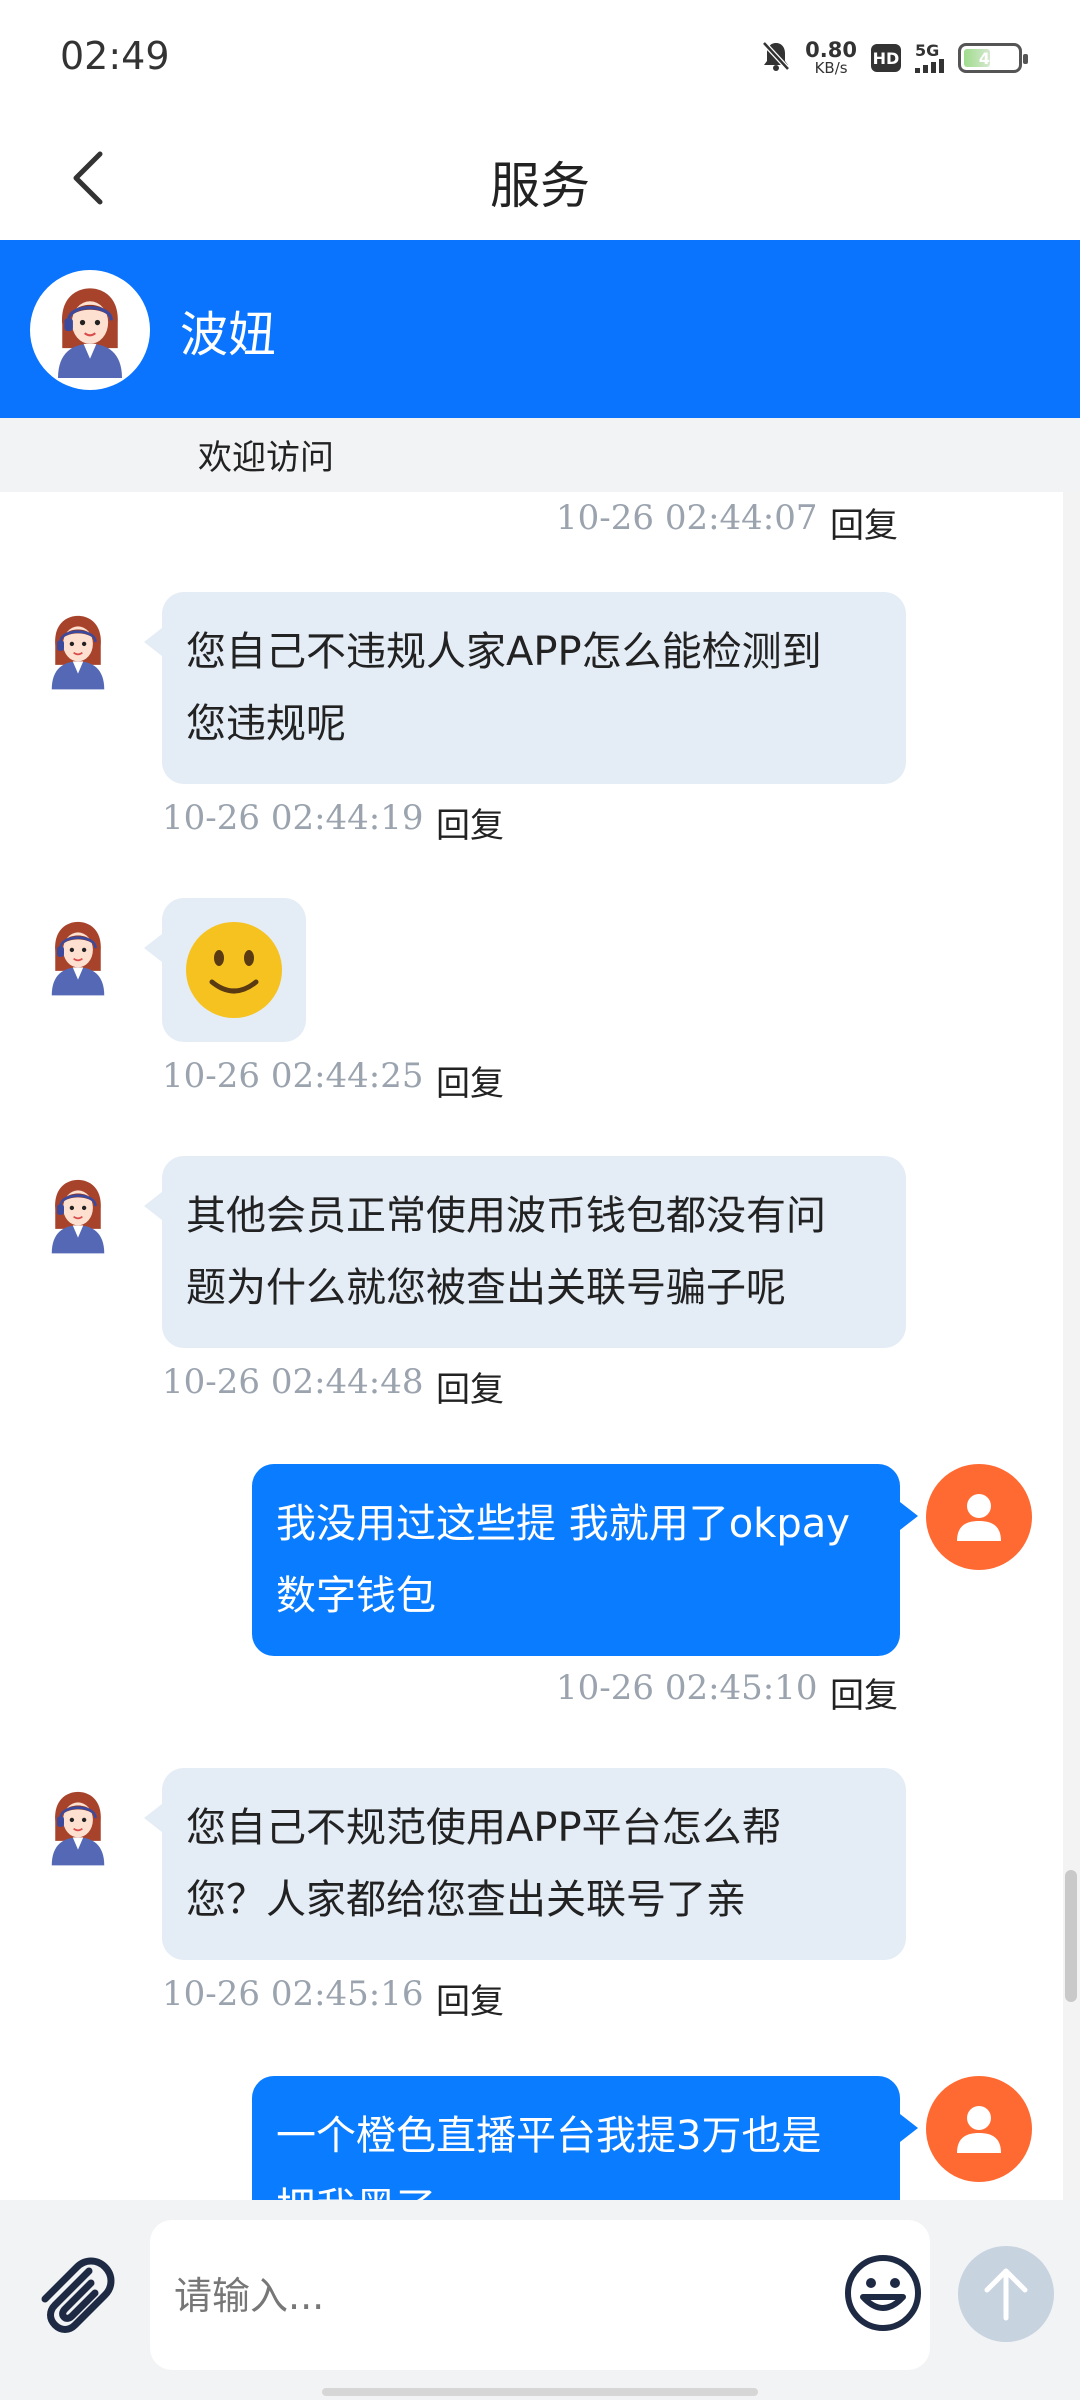 The image size is (1080, 2400). I want to click on agent-header: 波妞, so click(540, 329).